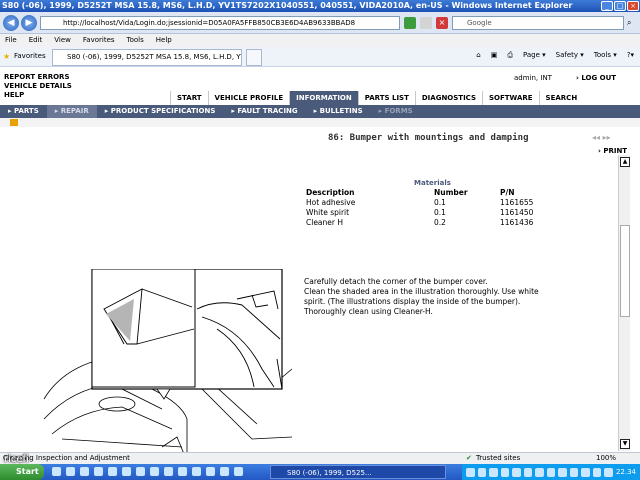  What do you see at coordinates (570, 55) in the screenshot?
I see `safety-menu: Safety ▾` at bounding box center [570, 55].